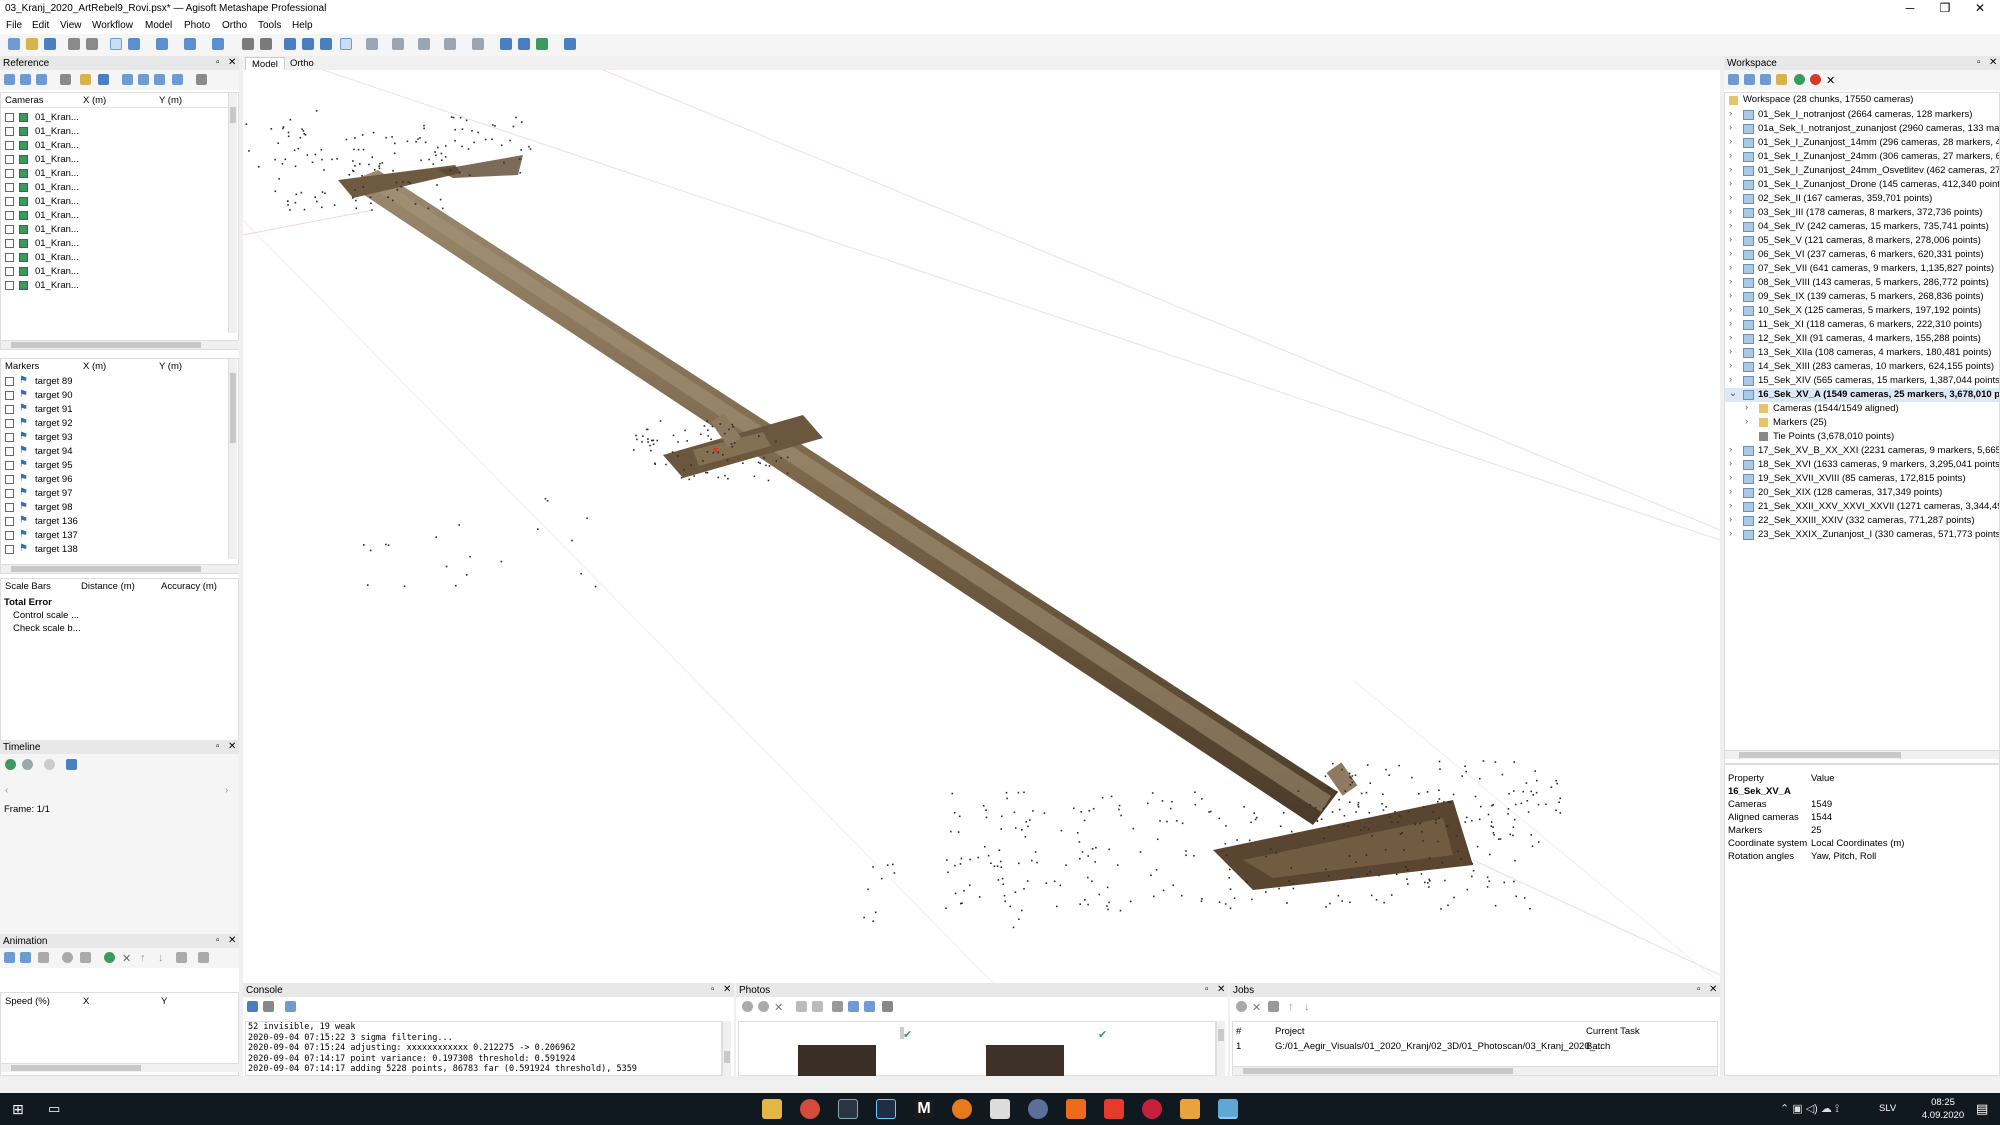  What do you see at coordinates (837, 1006) in the screenshot?
I see `filter-icon` at bounding box center [837, 1006].